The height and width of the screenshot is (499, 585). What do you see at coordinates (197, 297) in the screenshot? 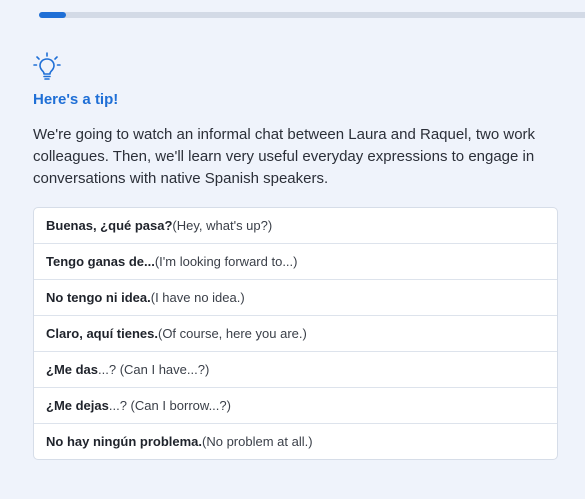
I see `phrase-translation: (I have no idea.)` at bounding box center [197, 297].